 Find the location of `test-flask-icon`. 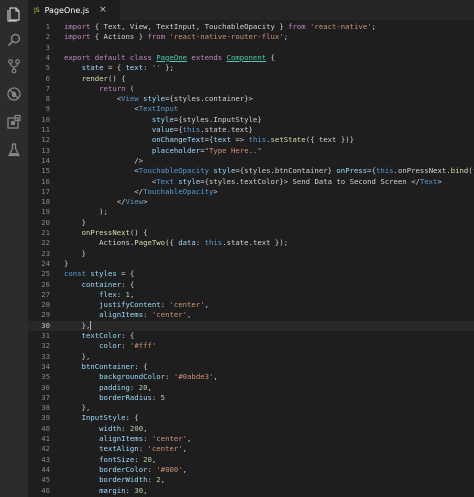

test-flask-icon is located at coordinates (14, 150).